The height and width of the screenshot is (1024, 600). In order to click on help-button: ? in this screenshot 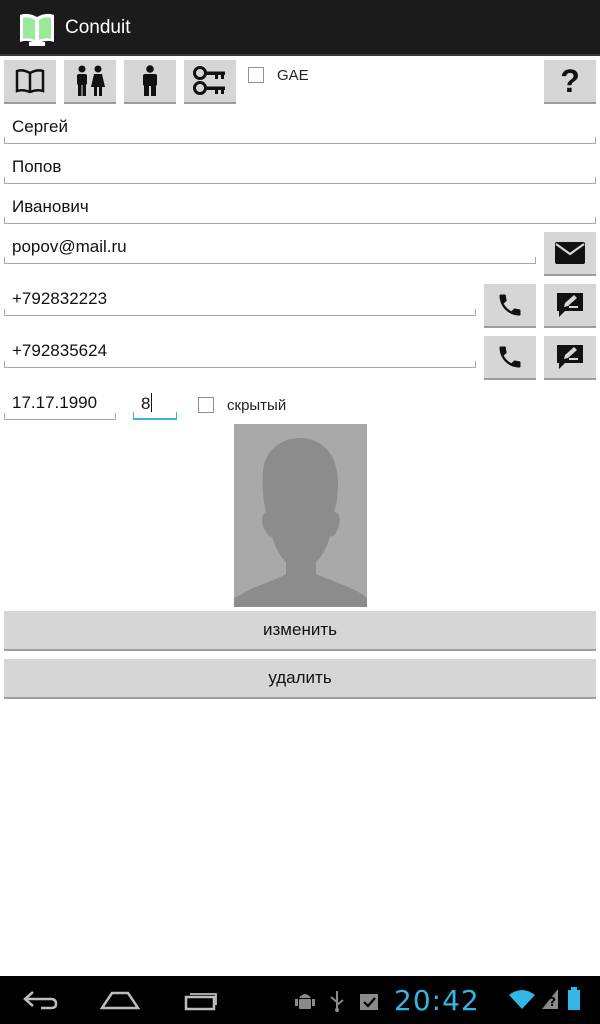, I will do `click(570, 82)`.